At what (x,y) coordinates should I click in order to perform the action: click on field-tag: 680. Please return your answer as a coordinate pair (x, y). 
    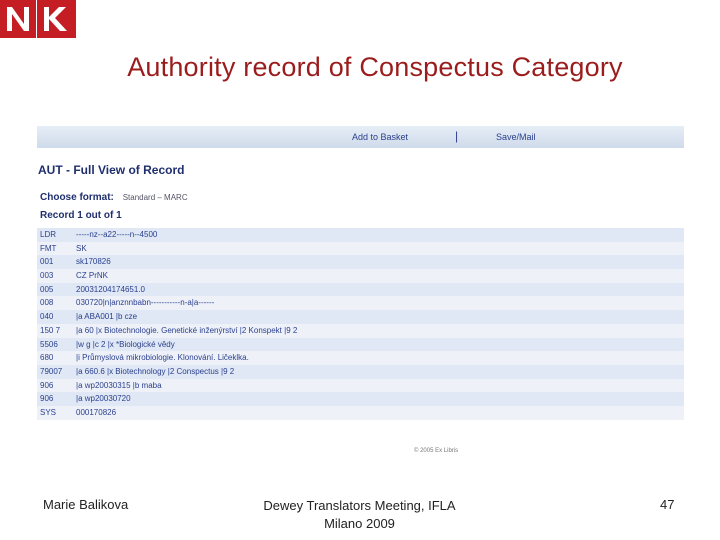
    Looking at the image, I should click on (47, 358).